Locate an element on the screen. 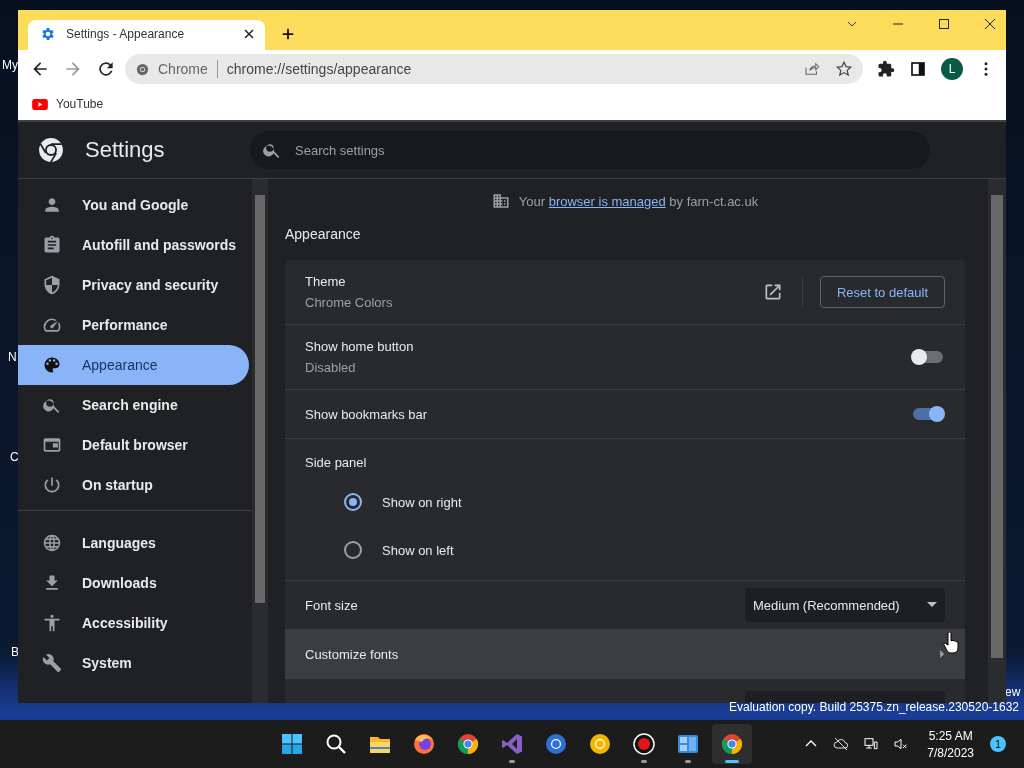 This screenshot has height=768, width=1024. puzzle-icon is located at coordinates (886, 69).